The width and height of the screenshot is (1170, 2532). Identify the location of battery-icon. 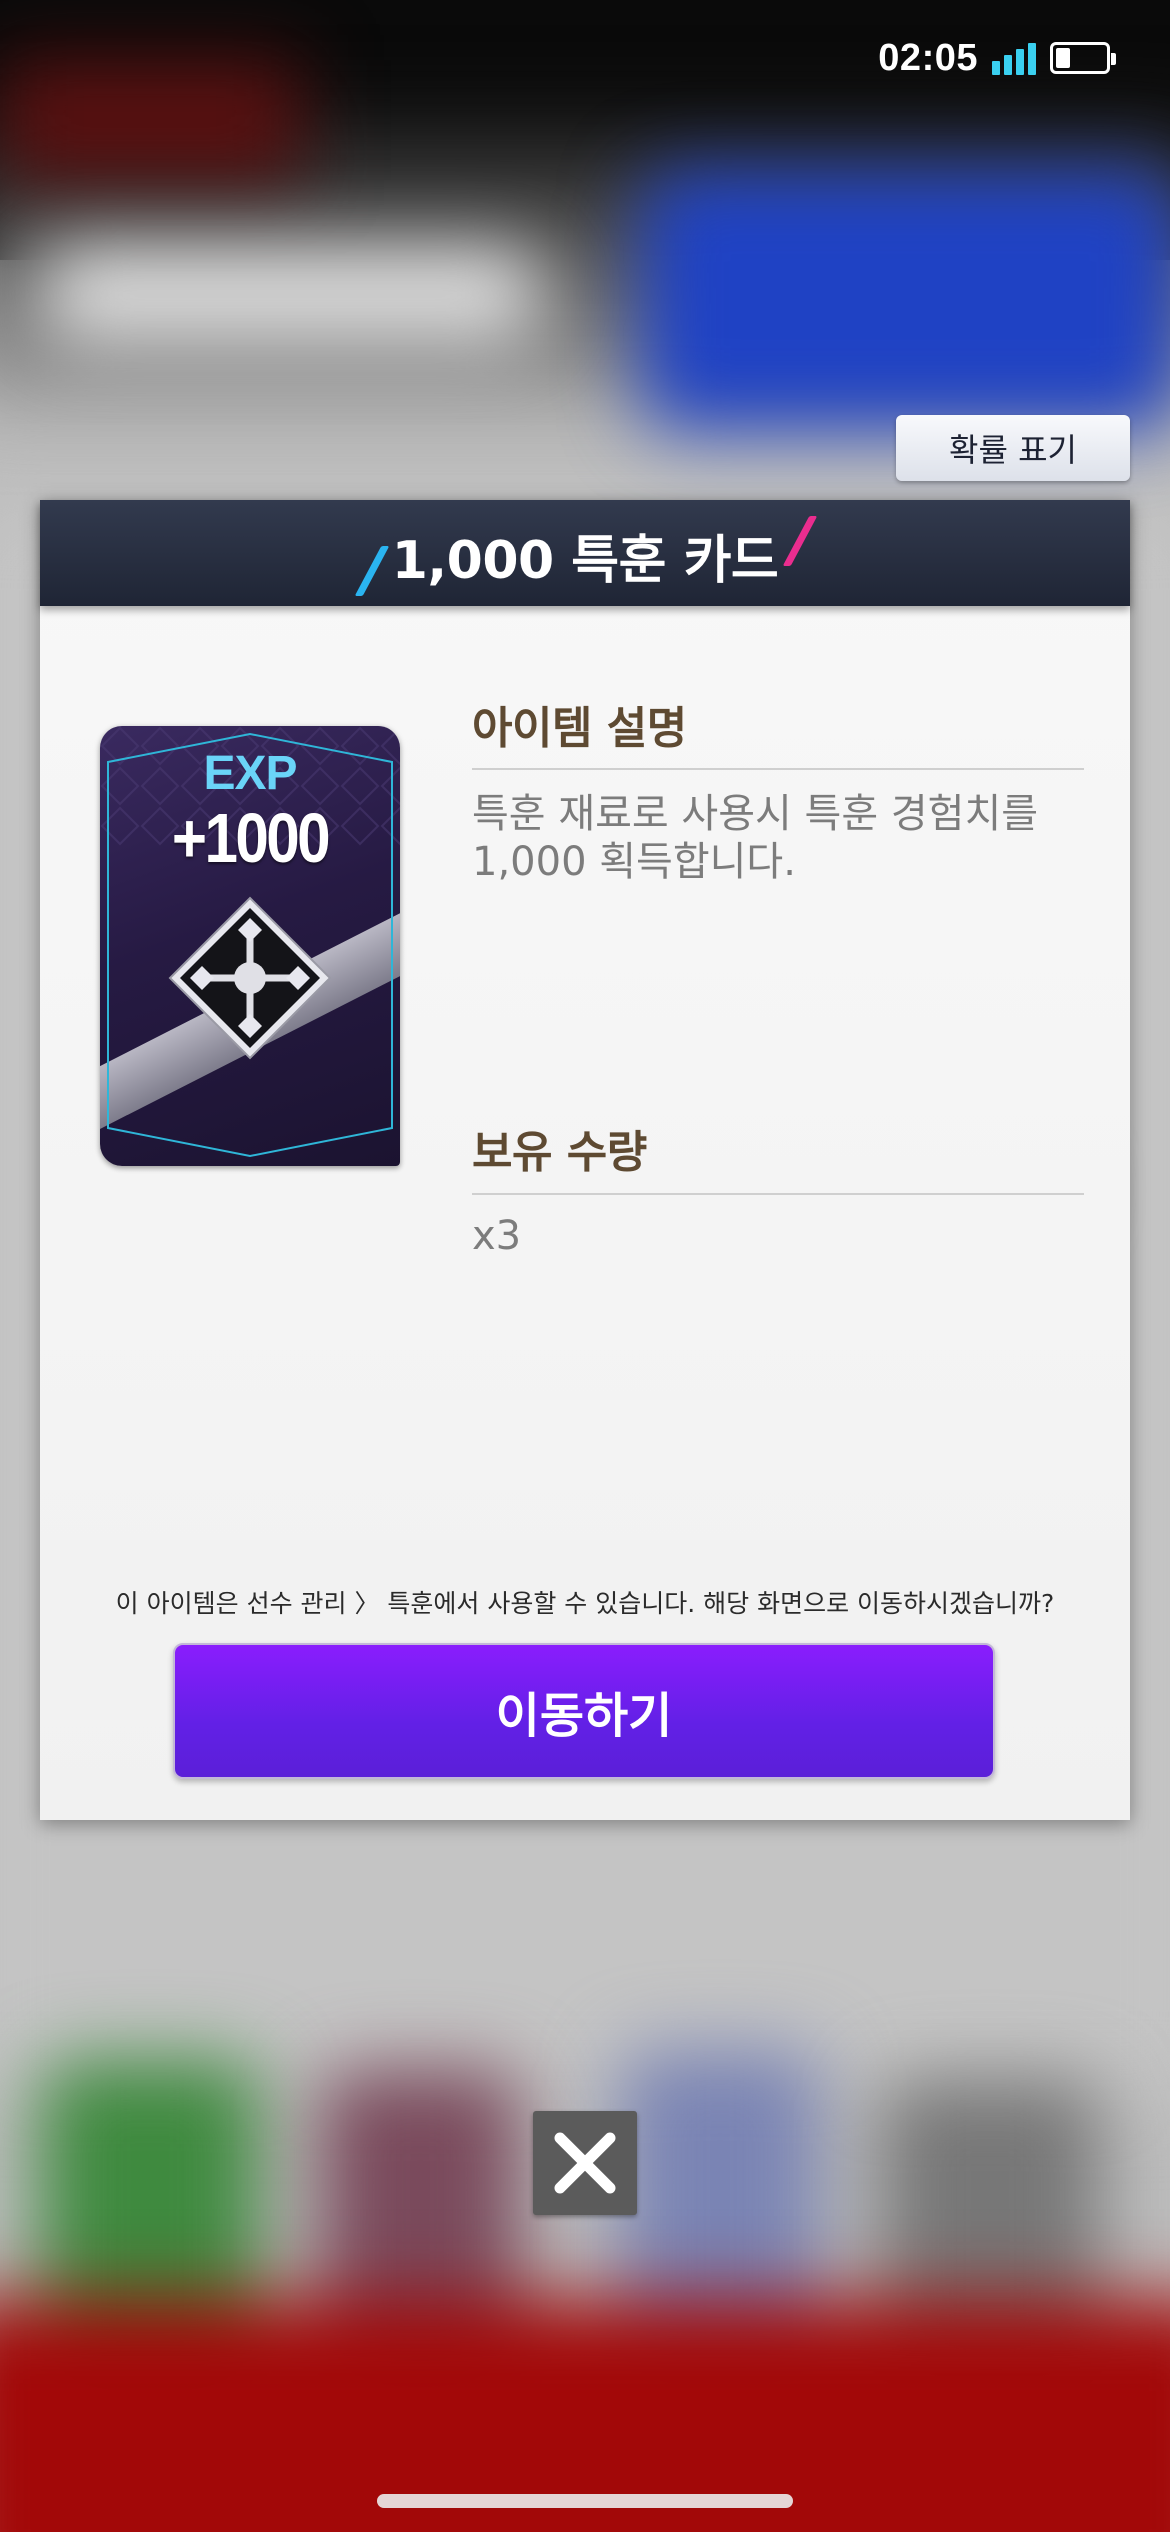
(1083, 58).